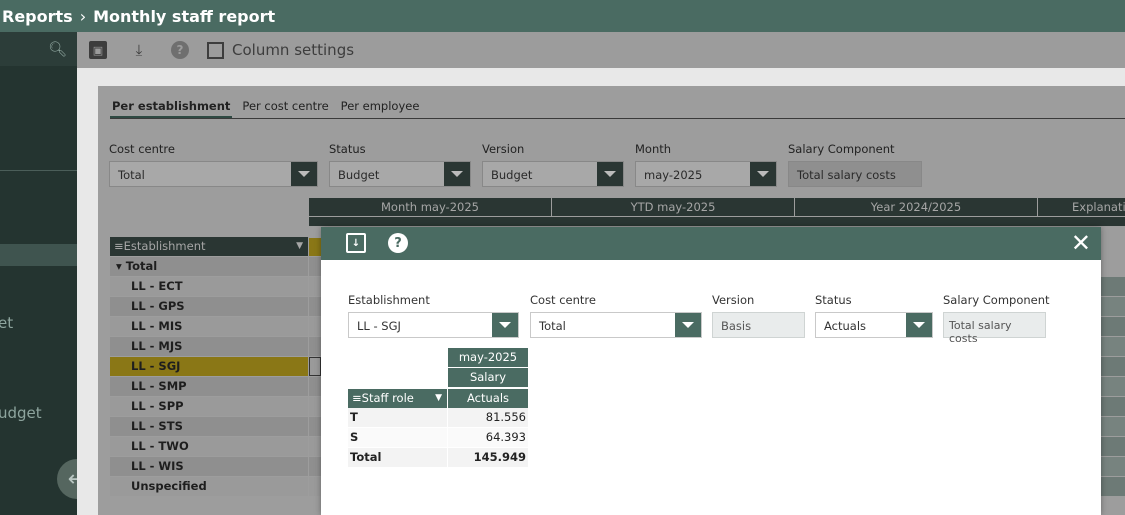 This screenshot has height=515, width=1125. I want to click on table-row: LL - GPS, so click(209, 306).